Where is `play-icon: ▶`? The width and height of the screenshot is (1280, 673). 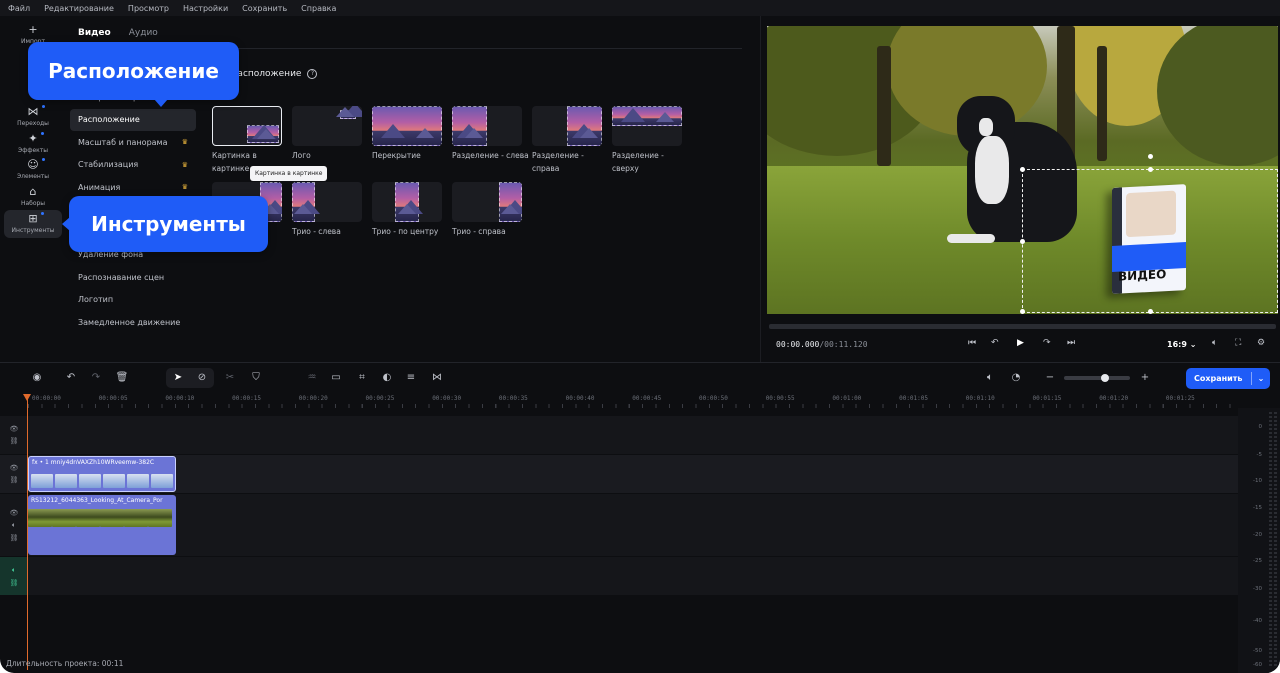
play-icon: ▶ is located at coordinates (1020, 343).